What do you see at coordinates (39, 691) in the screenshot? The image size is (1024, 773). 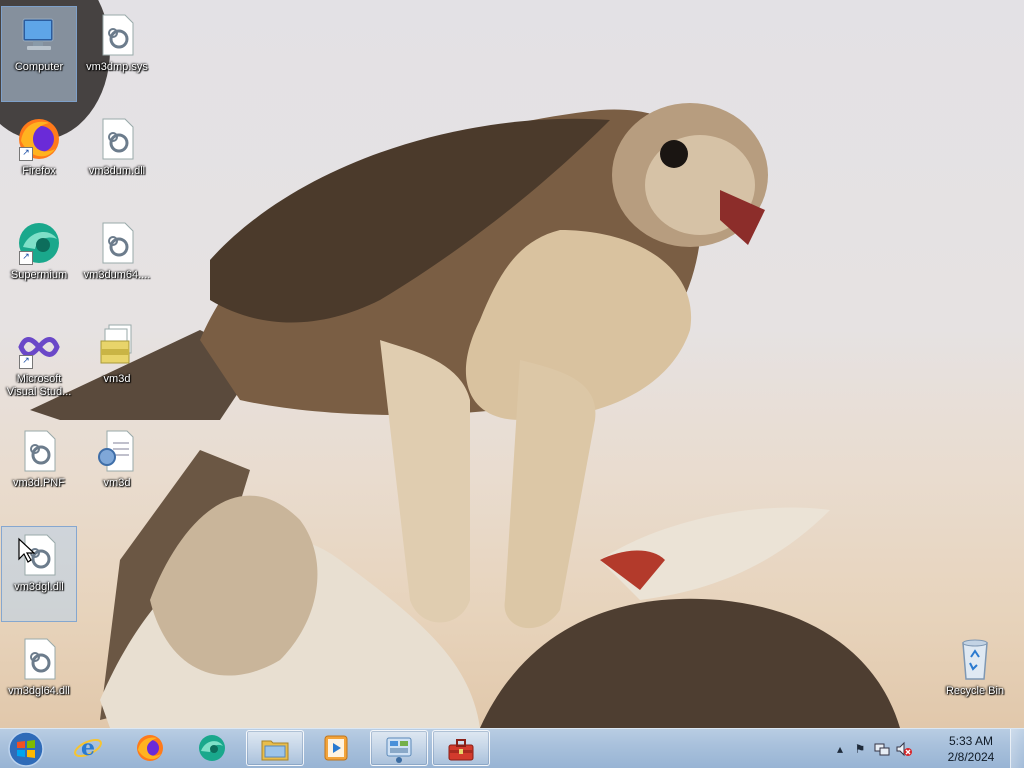 I see `desktop-icon-label: vm3dgl64.dll` at bounding box center [39, 691].